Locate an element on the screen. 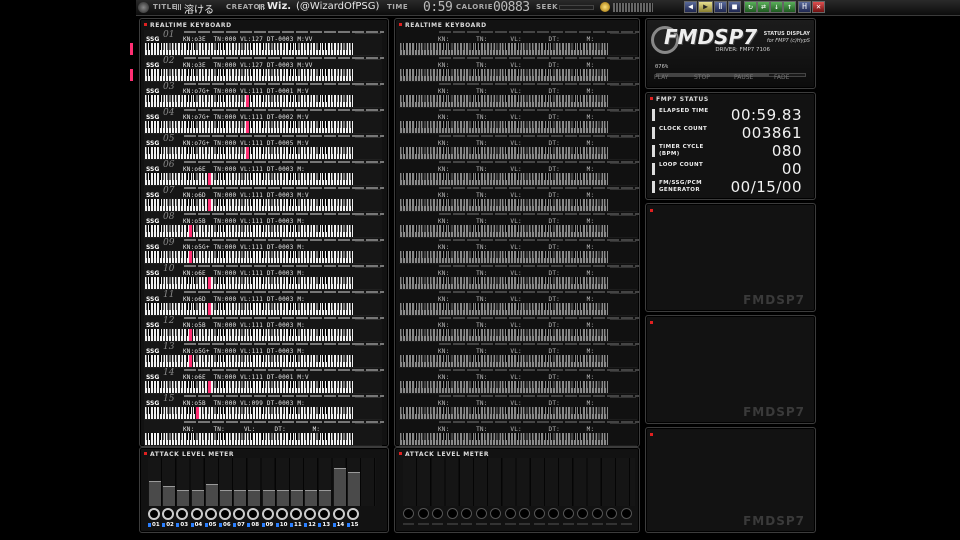 This screenshot has width=960, height=540. channel-row: SSG 14 KN:o6E TN:000 VL:111 DT-0001 M:V is located at coordinates (264, 381).